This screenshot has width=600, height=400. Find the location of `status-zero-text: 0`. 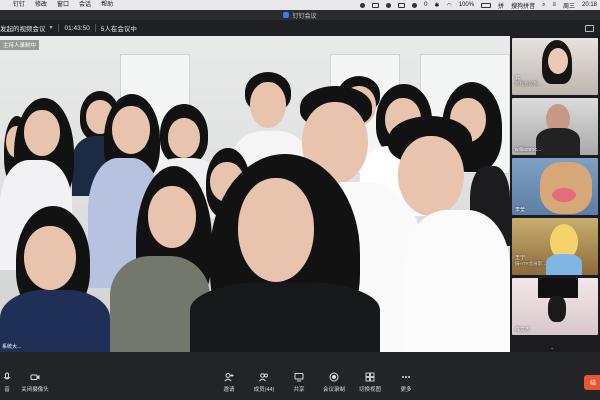

status-zero-text: 0 is located at coordinates (425, 5).